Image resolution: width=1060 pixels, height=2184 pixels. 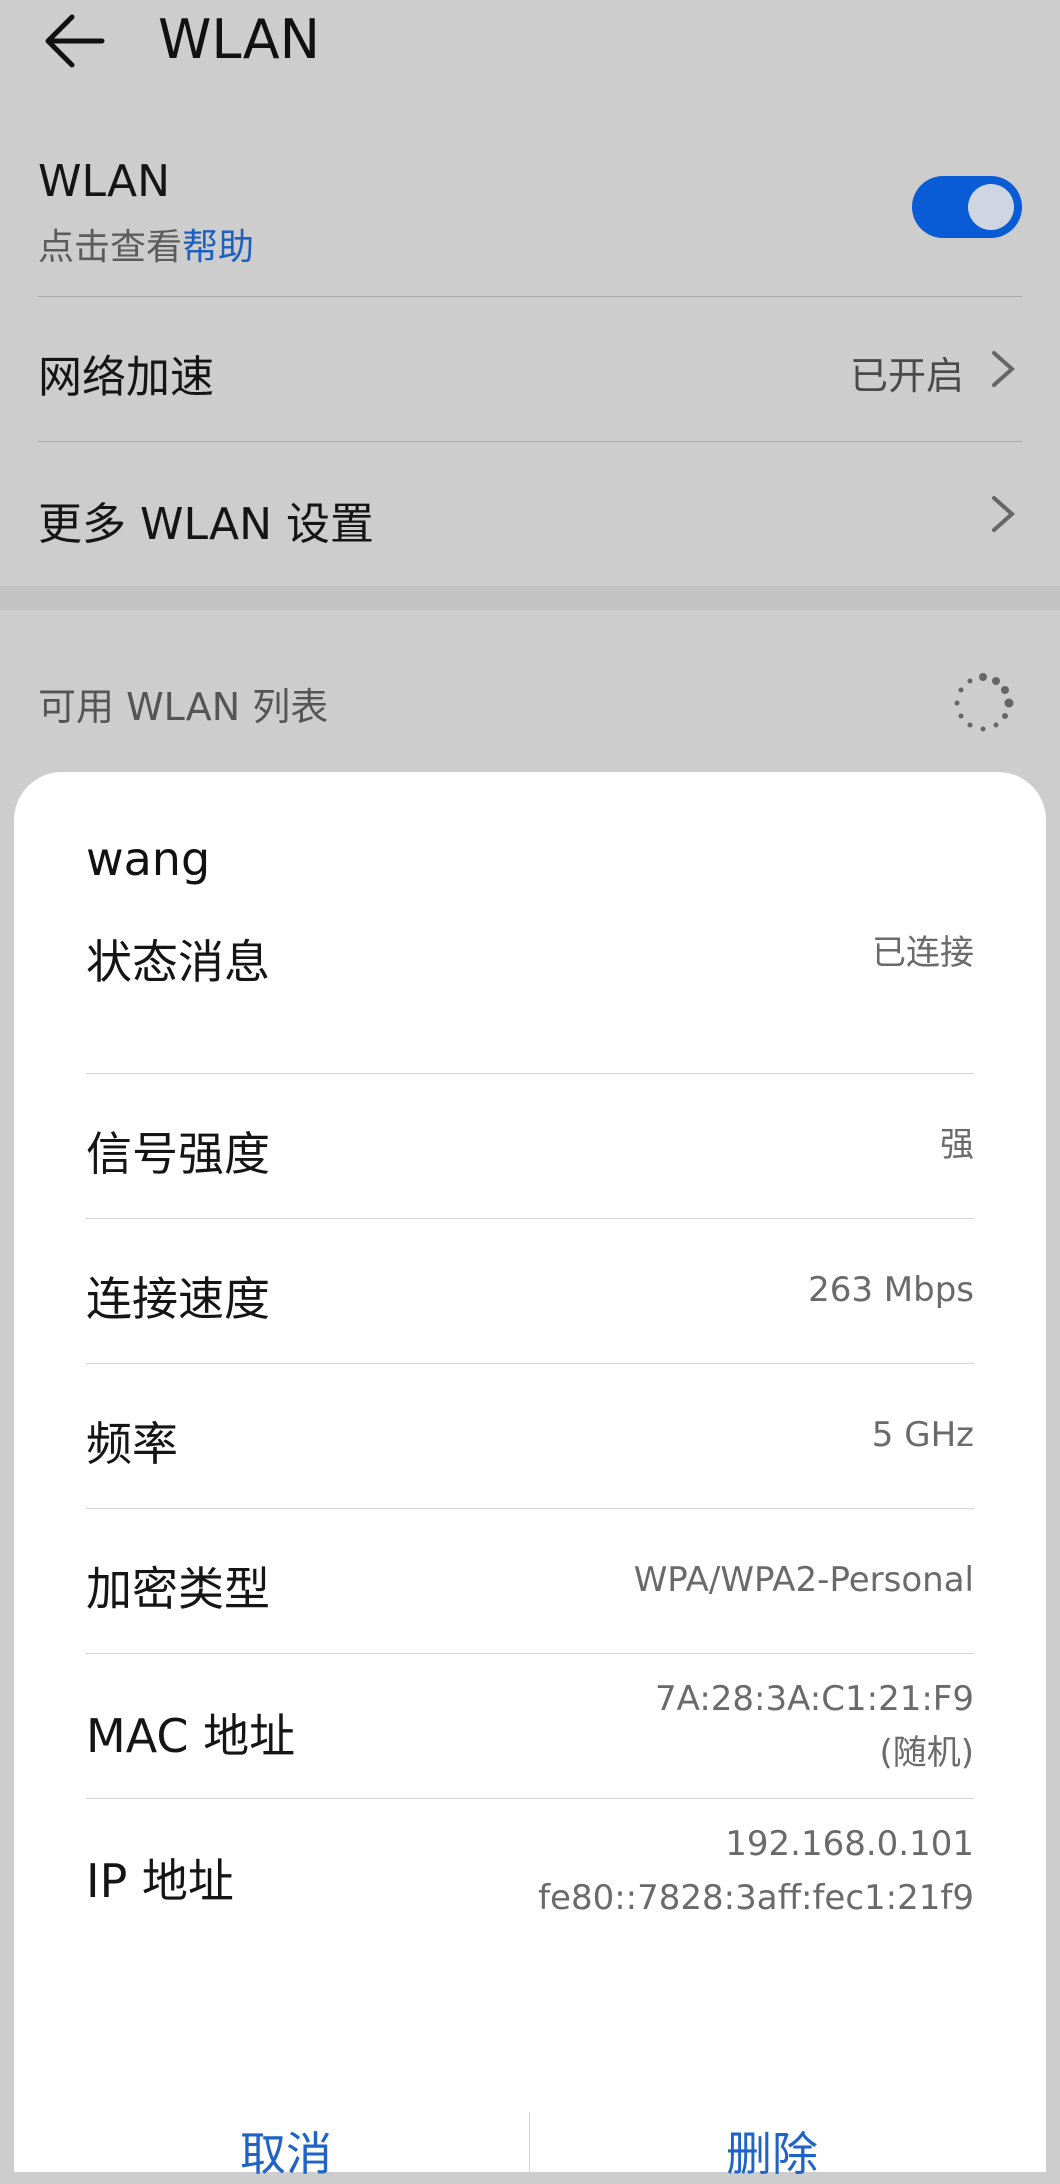 I want to click on network-acceleration-label: 网络加速, so click(x=126, y=377).